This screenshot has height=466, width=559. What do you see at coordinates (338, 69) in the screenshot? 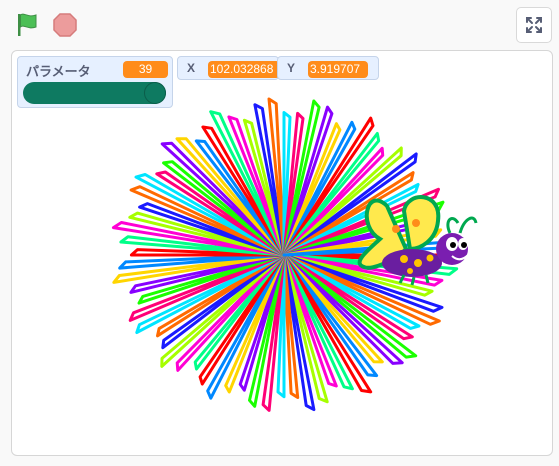
I see `y-value: 3.919707` at bounding box center [338, 69].